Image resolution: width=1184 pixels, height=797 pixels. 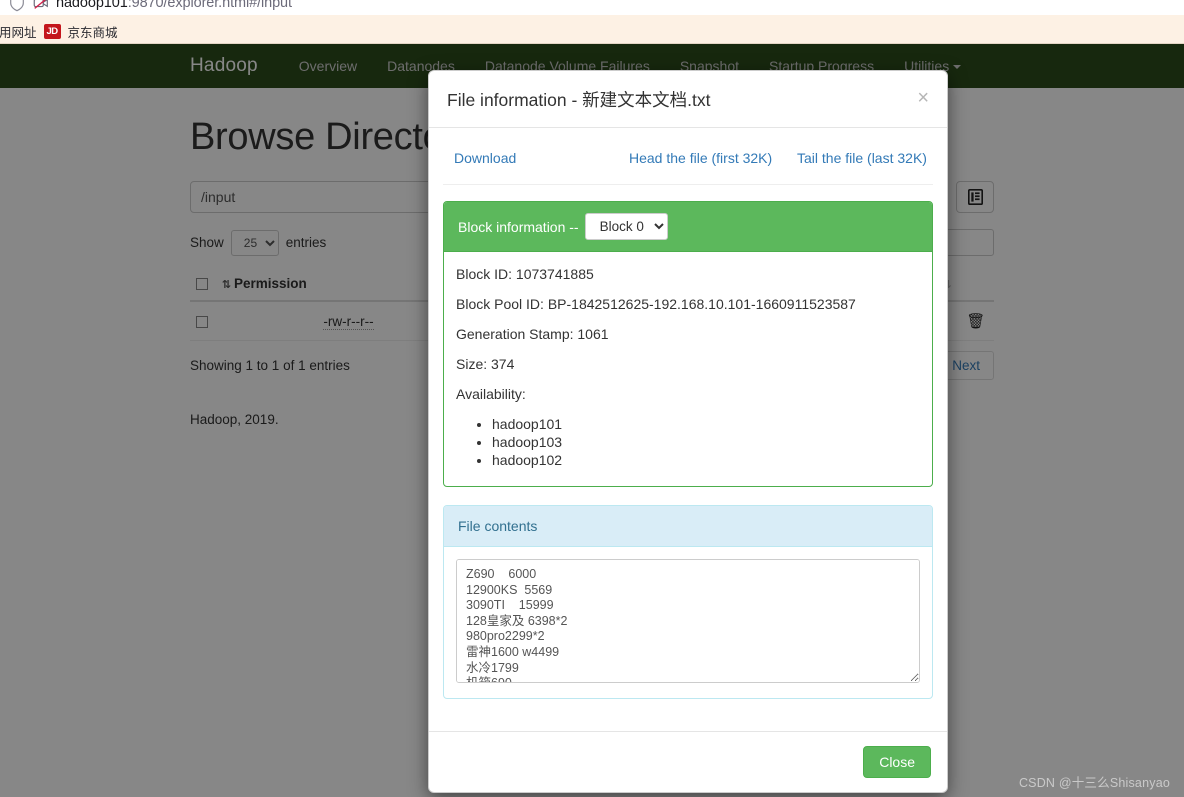 I want to click on list-item: hadoop102, so click(x=706, y=460).